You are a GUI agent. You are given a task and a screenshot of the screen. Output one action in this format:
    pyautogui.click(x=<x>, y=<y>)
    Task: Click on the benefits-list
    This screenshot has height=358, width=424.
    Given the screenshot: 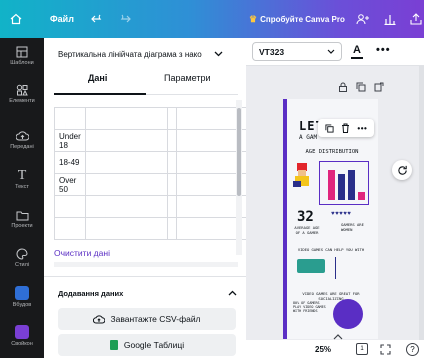 What is the action you would take?
    pyautogui.click(x=350, y=268)
    